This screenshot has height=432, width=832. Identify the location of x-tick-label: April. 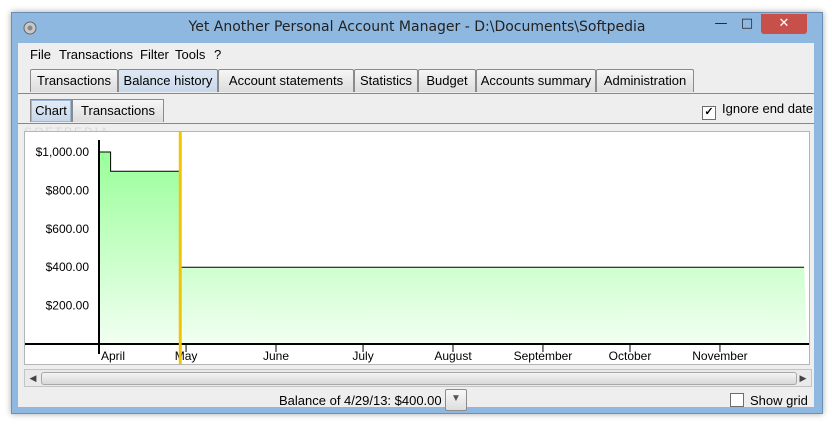
(113, 356).